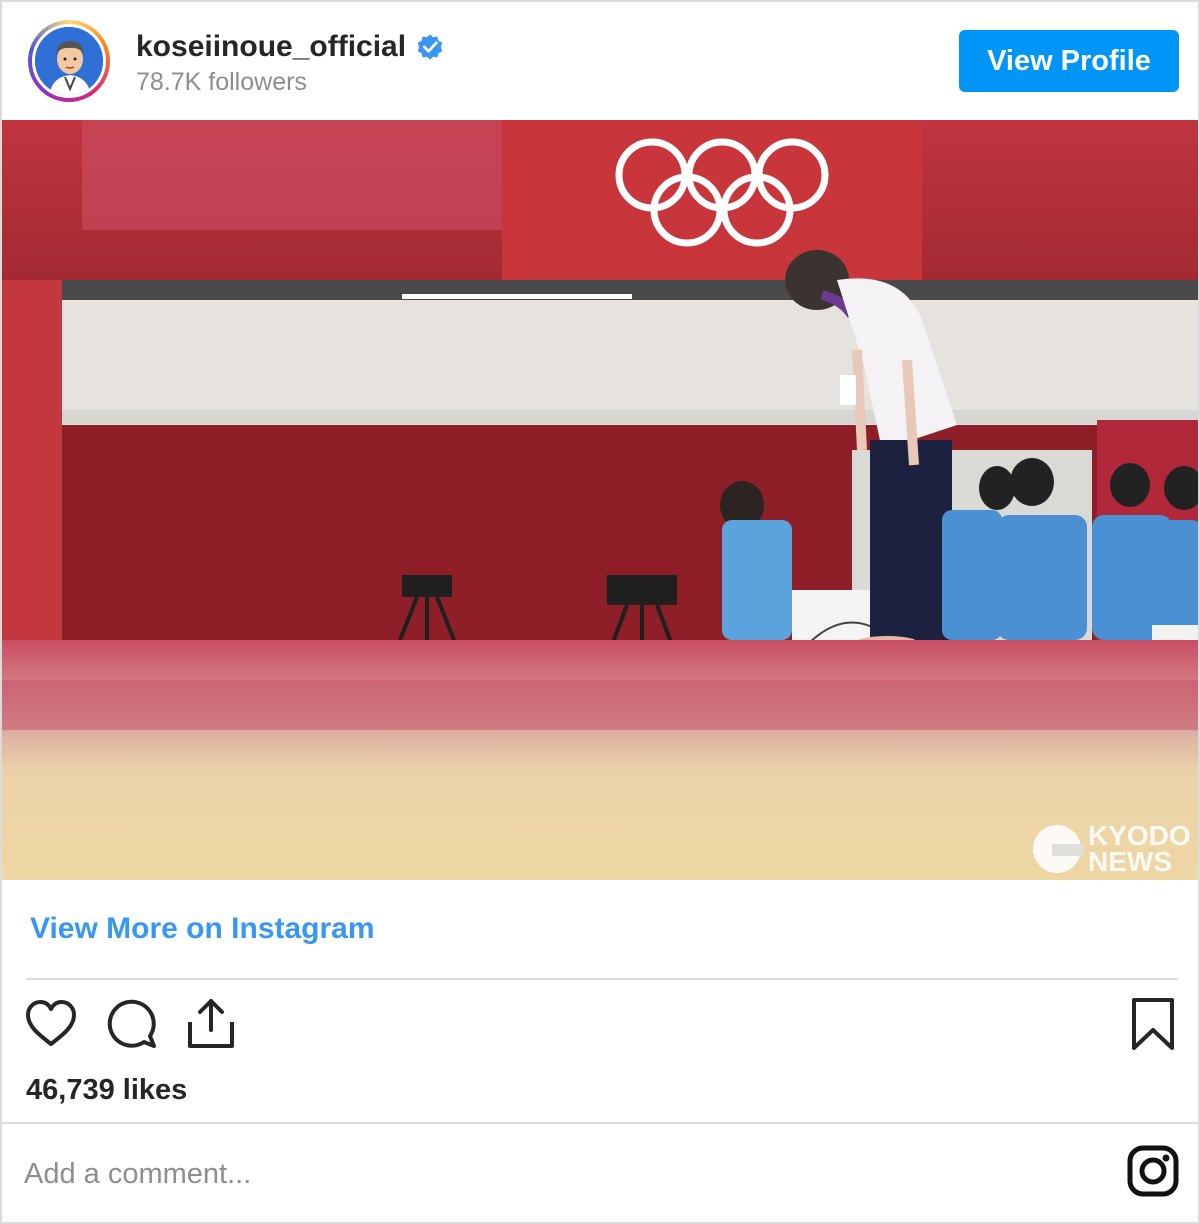  I want to click on comment-input, so click(524, 1174).